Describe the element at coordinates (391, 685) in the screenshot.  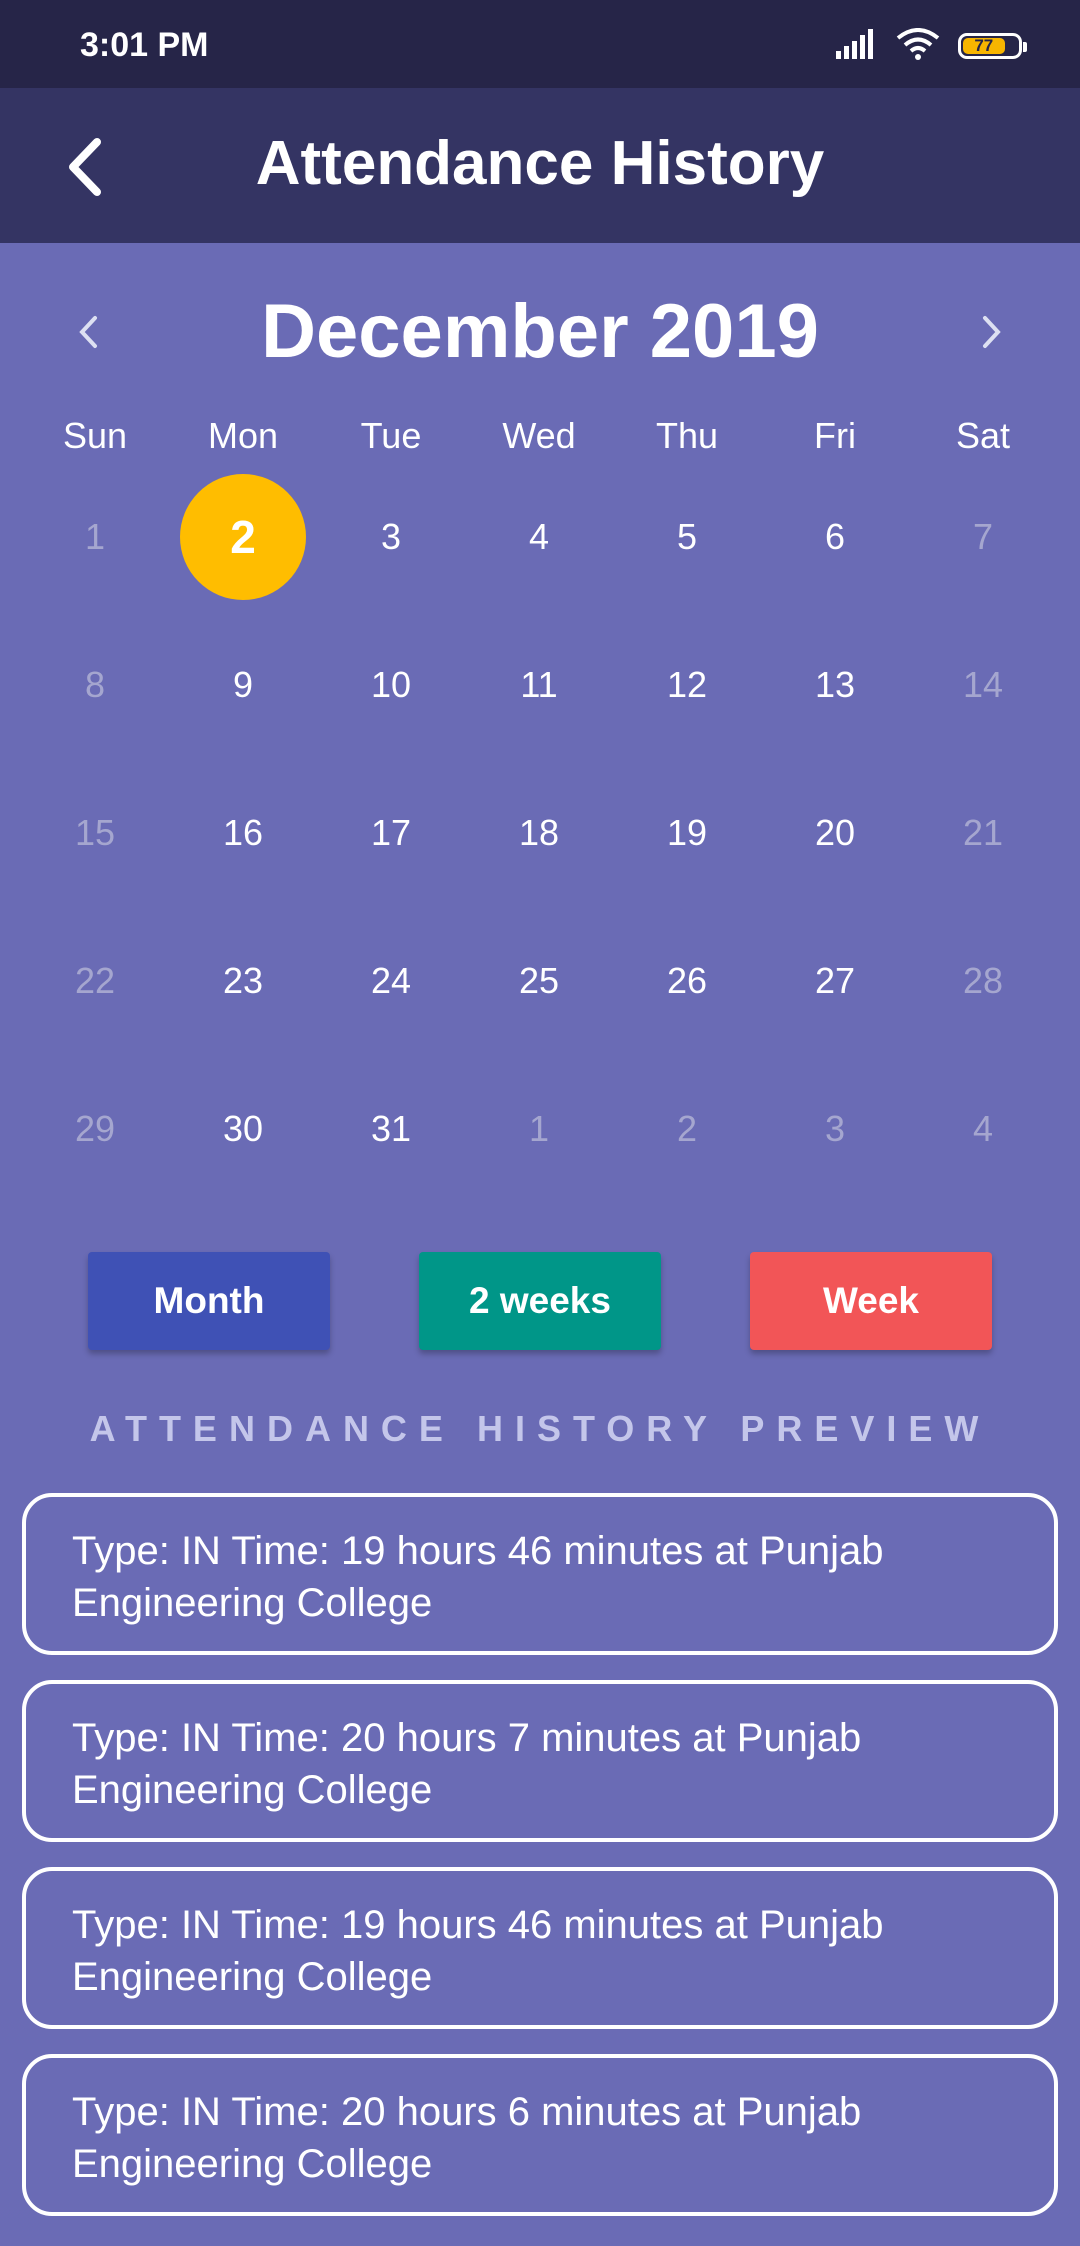
I see `calendar-day: 10` at that location.